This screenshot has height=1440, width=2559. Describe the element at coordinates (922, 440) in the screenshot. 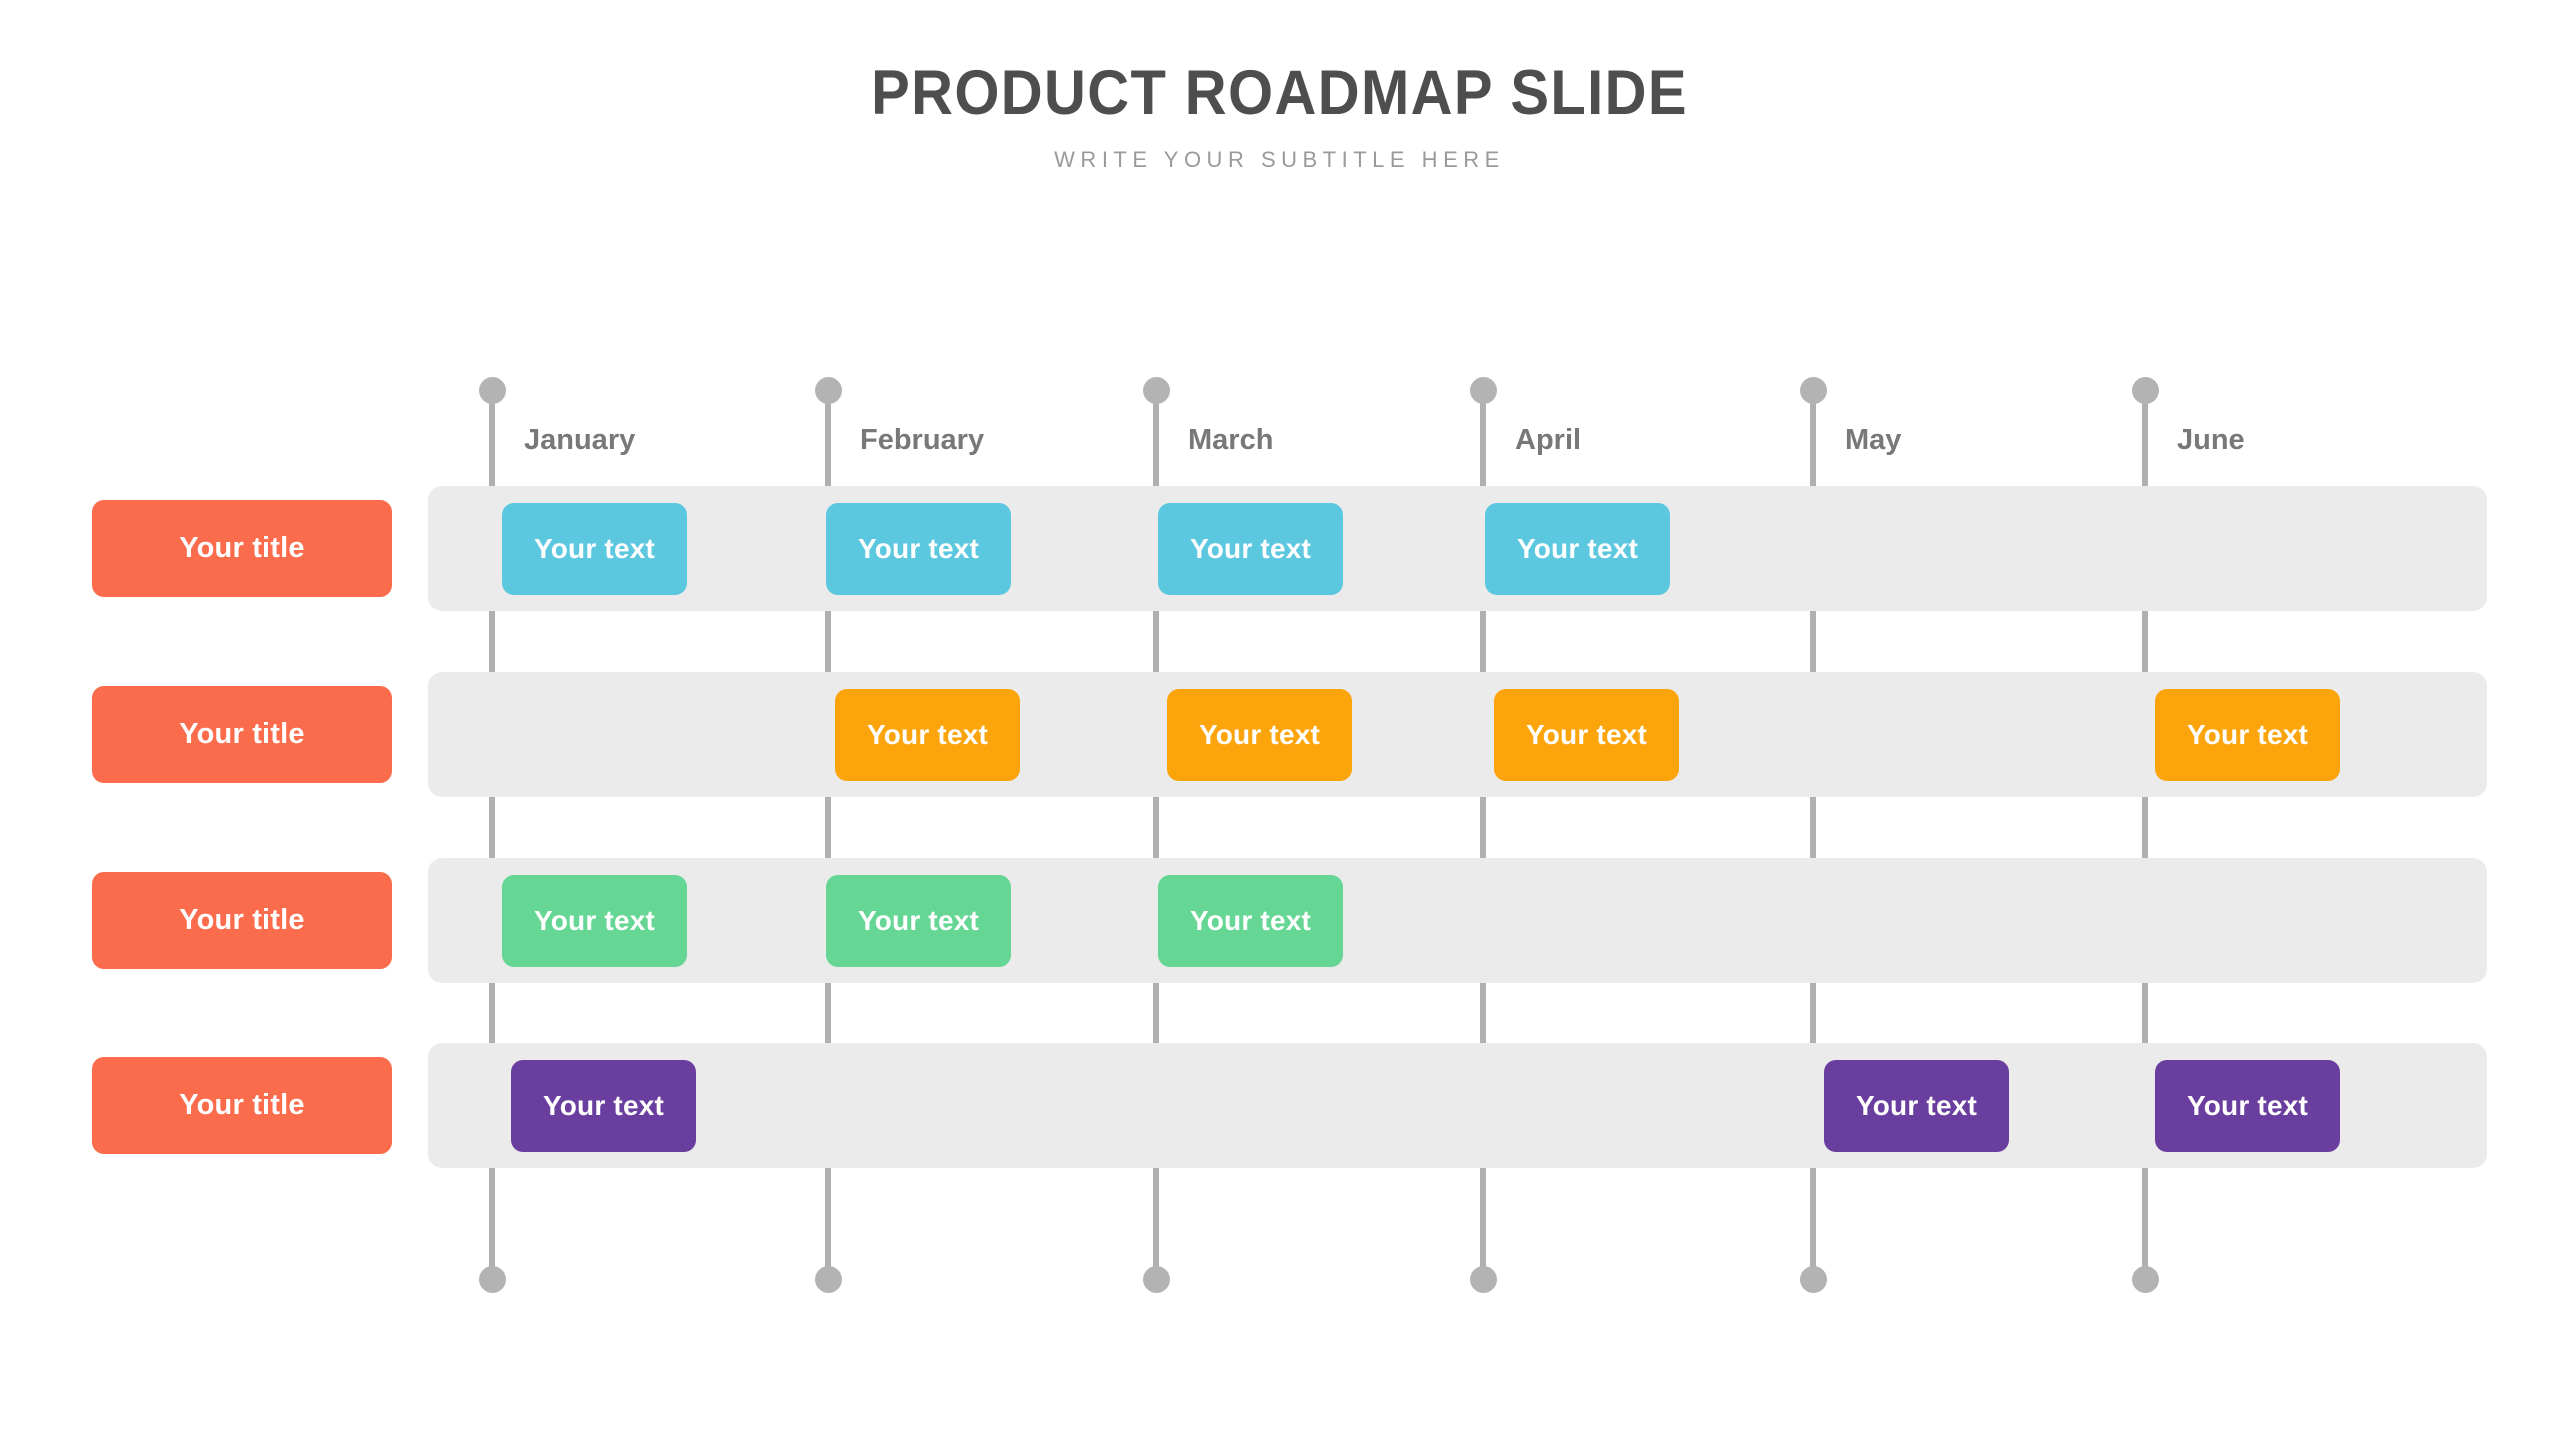

I see `month-label-february: February` at that location.